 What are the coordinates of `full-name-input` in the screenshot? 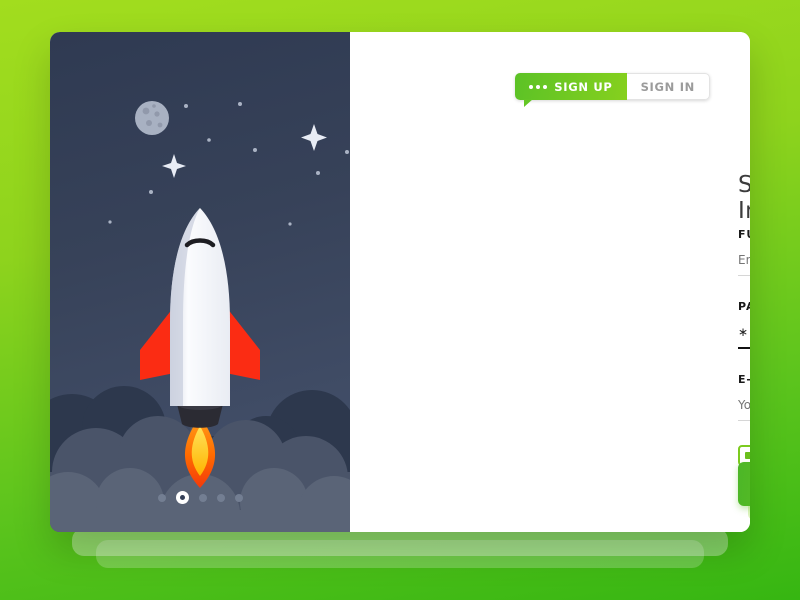 It's located at (744, 264).